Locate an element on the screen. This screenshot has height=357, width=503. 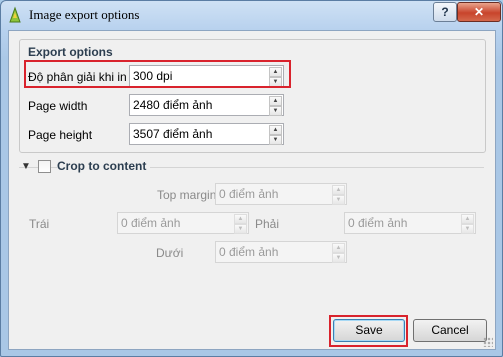
page-height-value: 3507 điểm ảnh is located at coordinates (172, 134).